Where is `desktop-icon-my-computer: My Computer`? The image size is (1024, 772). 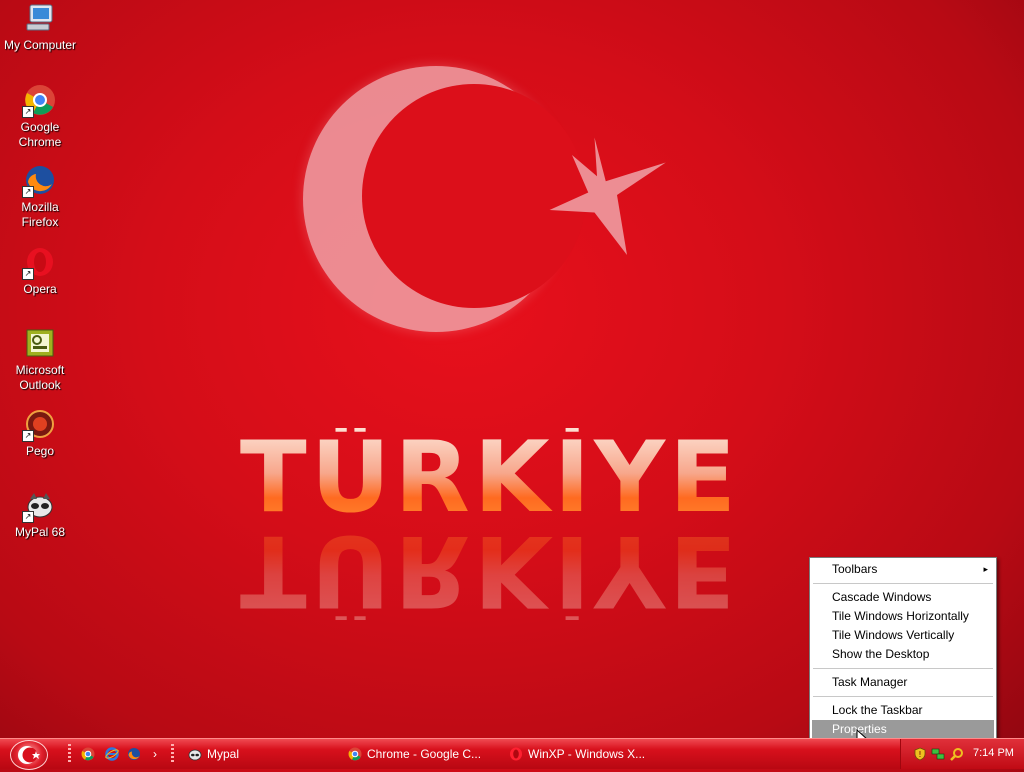
desktop-icon-my-computer: My Computer is located at coordinates (40, 27).